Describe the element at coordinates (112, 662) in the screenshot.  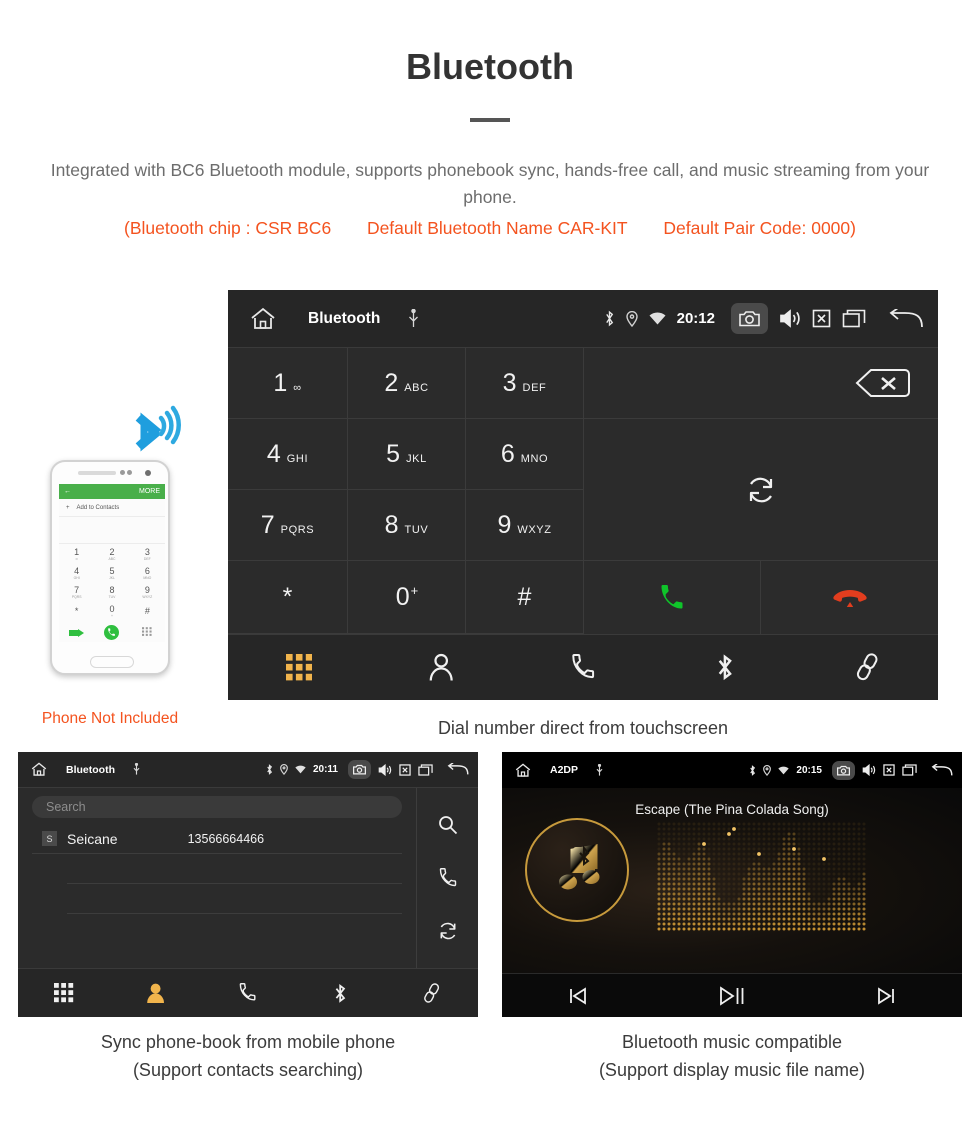
I see `phone-home-button` at that location.